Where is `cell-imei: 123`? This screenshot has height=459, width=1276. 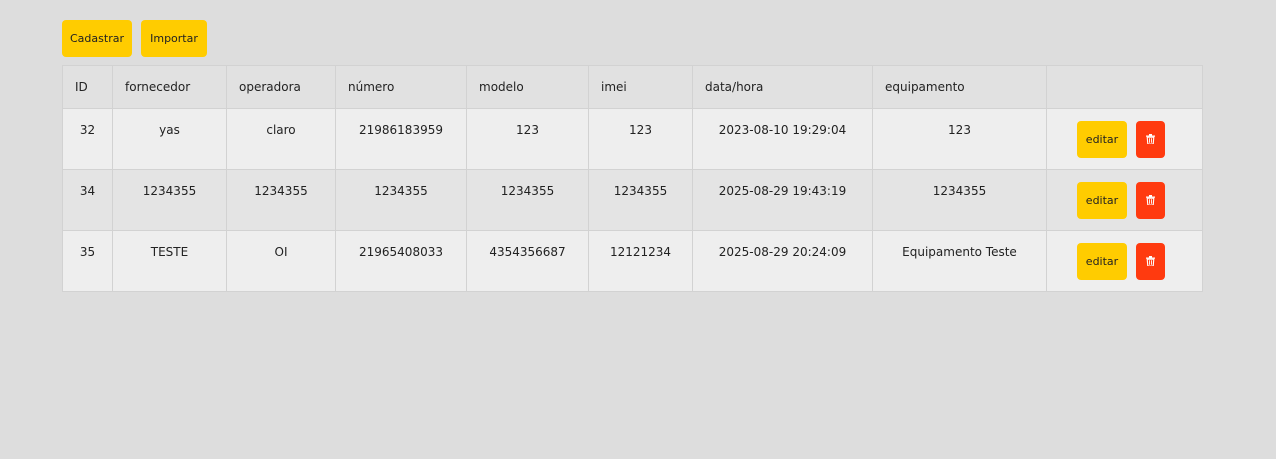 cell-imei: 123 is located at coordinates (640, 139).